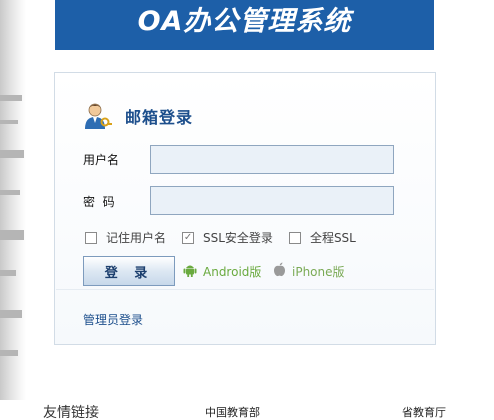 Image resolution: width=494 pixels, height=420 pixels. I want to click on android-link: Android版, so click(222, 271).